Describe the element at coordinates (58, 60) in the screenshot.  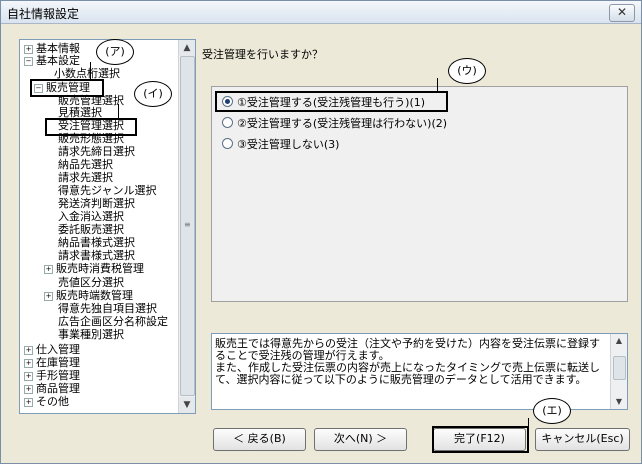
I see `tree-item-label: 基本設定` at that location.